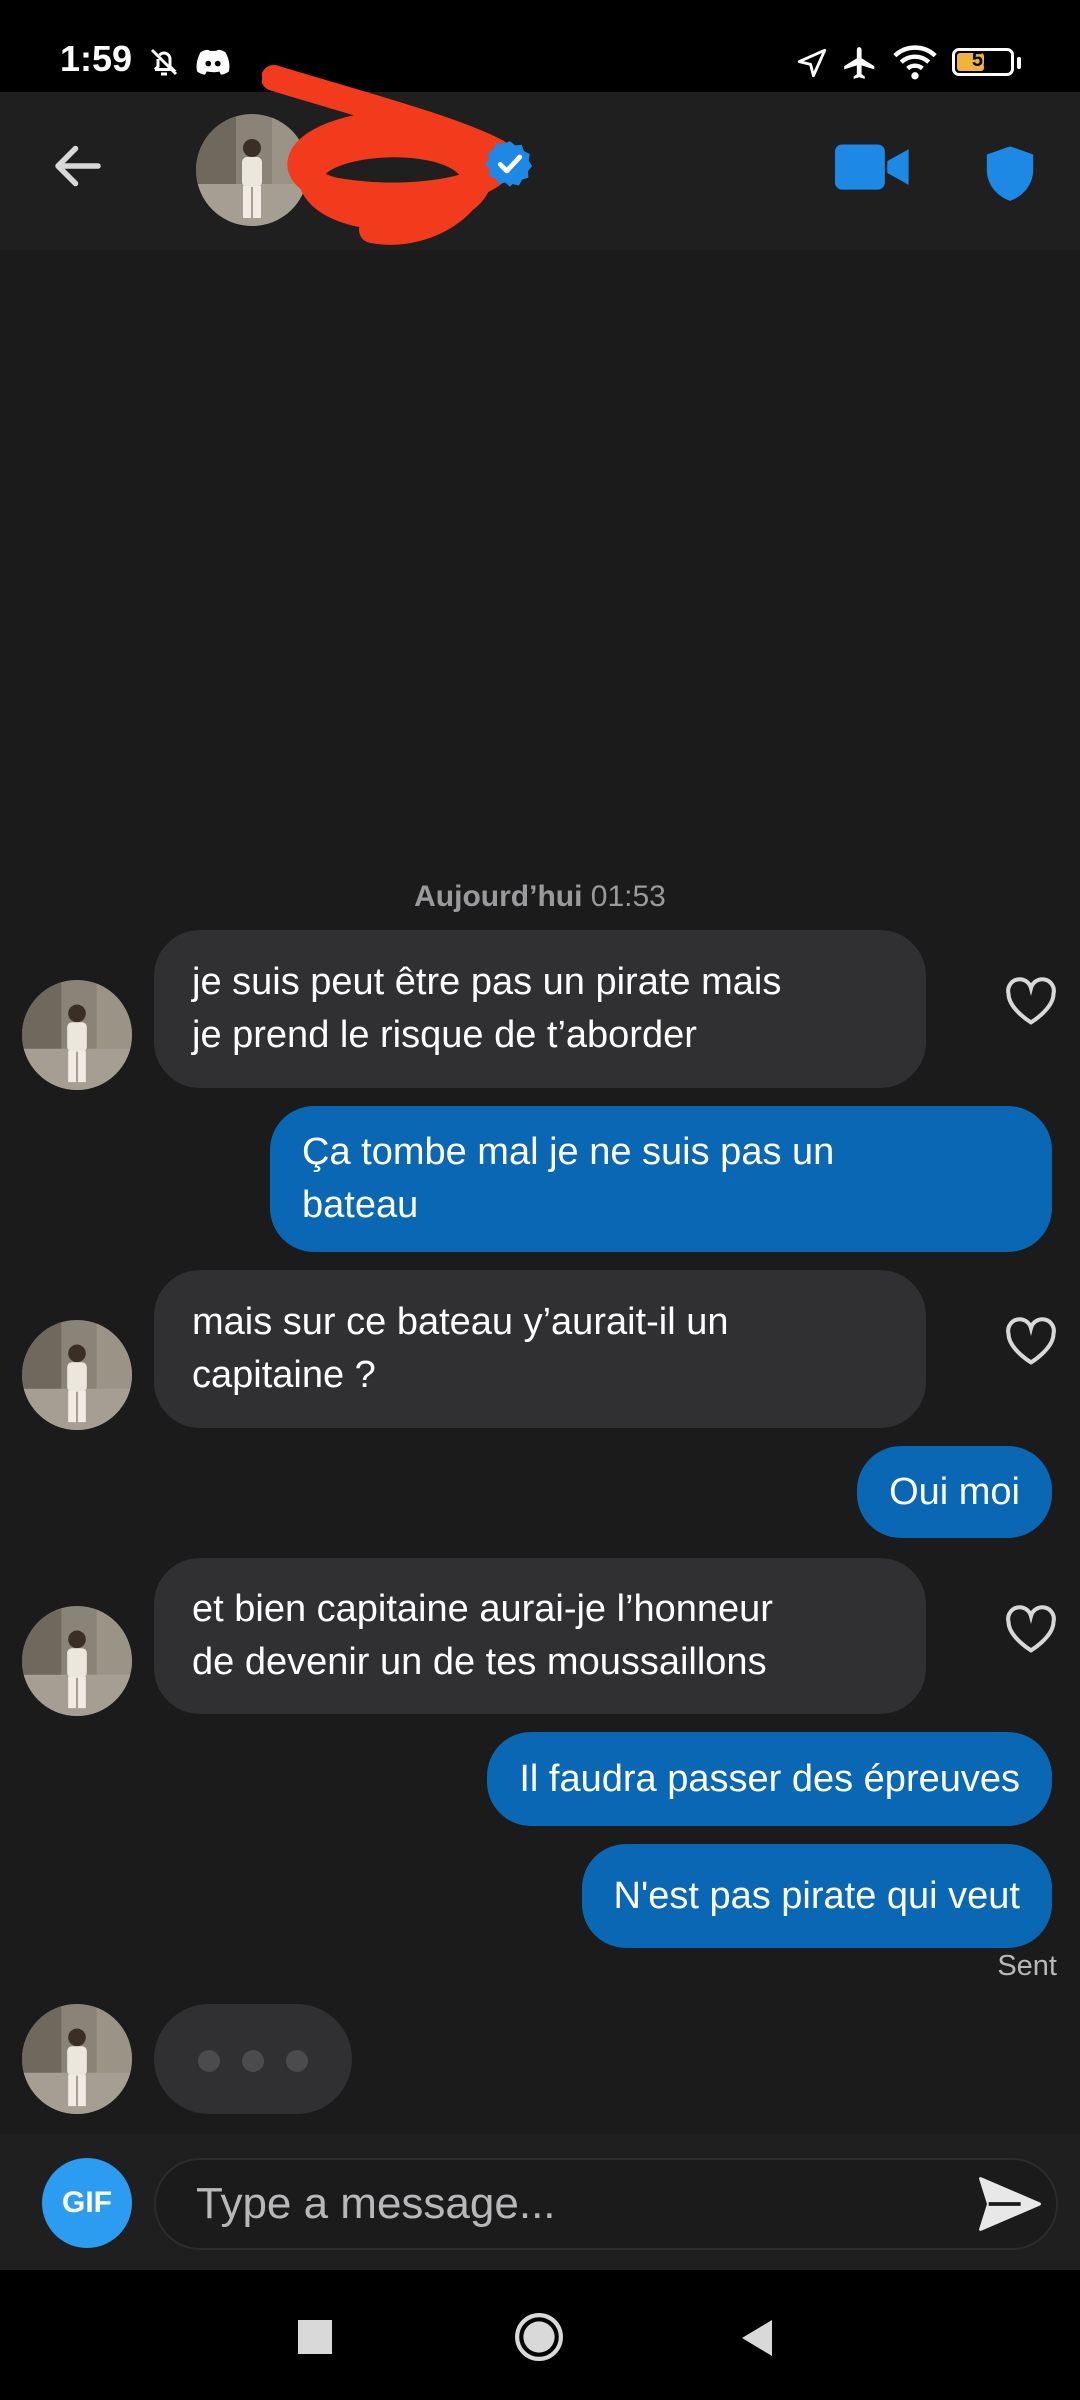 The height and width of the screenshot is (2400, 1080). What do you see at coordinates (1019, 63) in the screenshot?
I see `battery-tip` at bounding box center [1019, 63].